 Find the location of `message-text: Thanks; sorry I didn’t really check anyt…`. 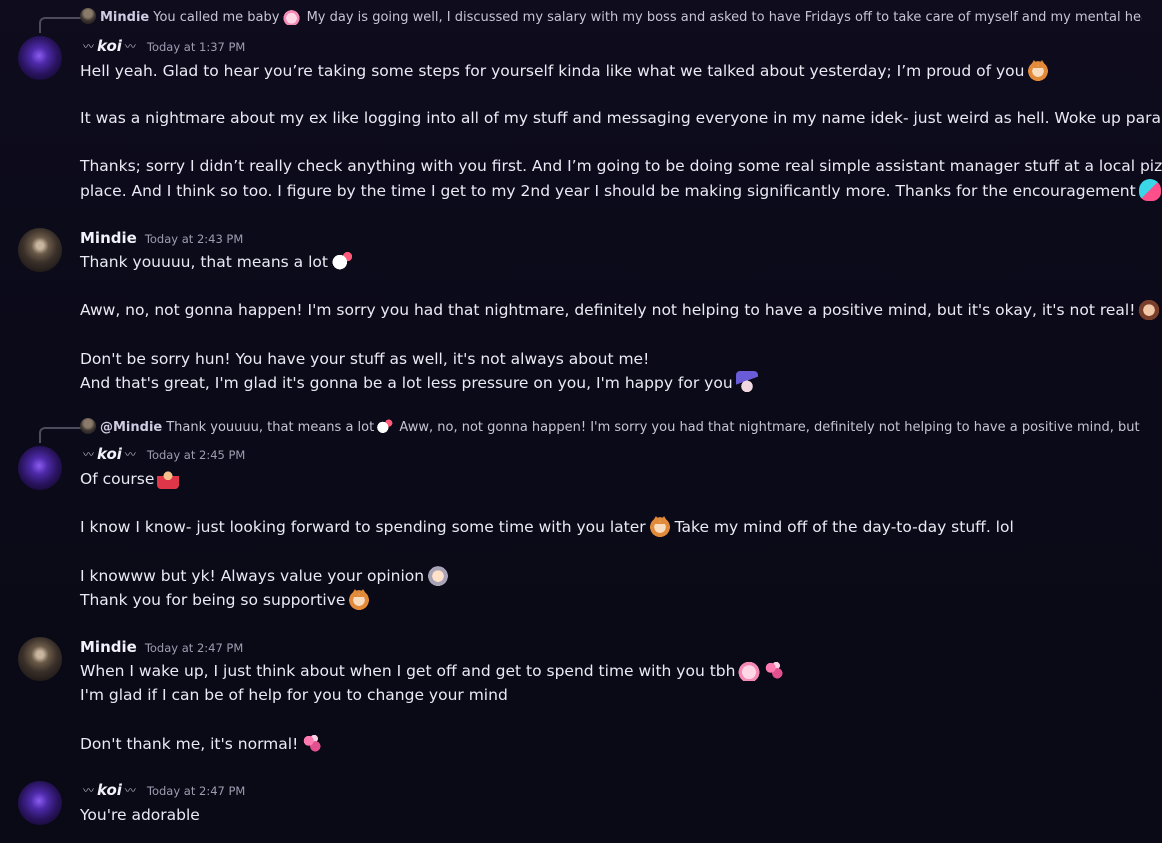

message-text: Thanks; sorry I didn’t really check anyt… is located at coordinates (621, 166).